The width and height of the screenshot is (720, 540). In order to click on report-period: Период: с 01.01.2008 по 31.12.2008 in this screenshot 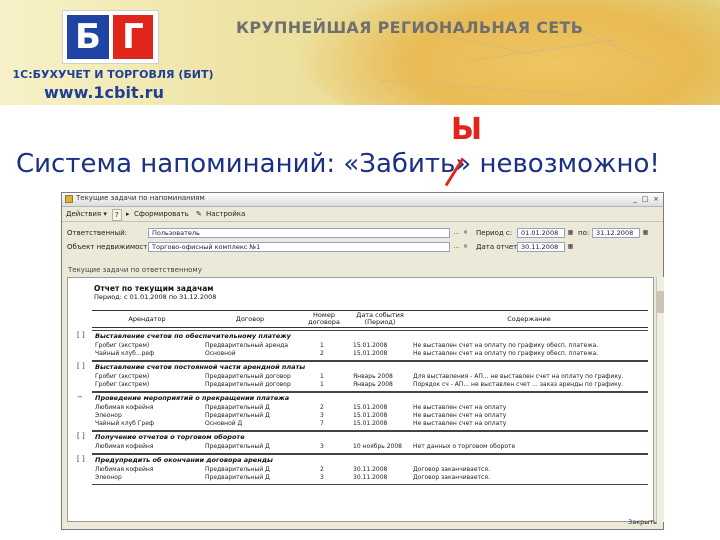, I will do `click(155, 297)`.